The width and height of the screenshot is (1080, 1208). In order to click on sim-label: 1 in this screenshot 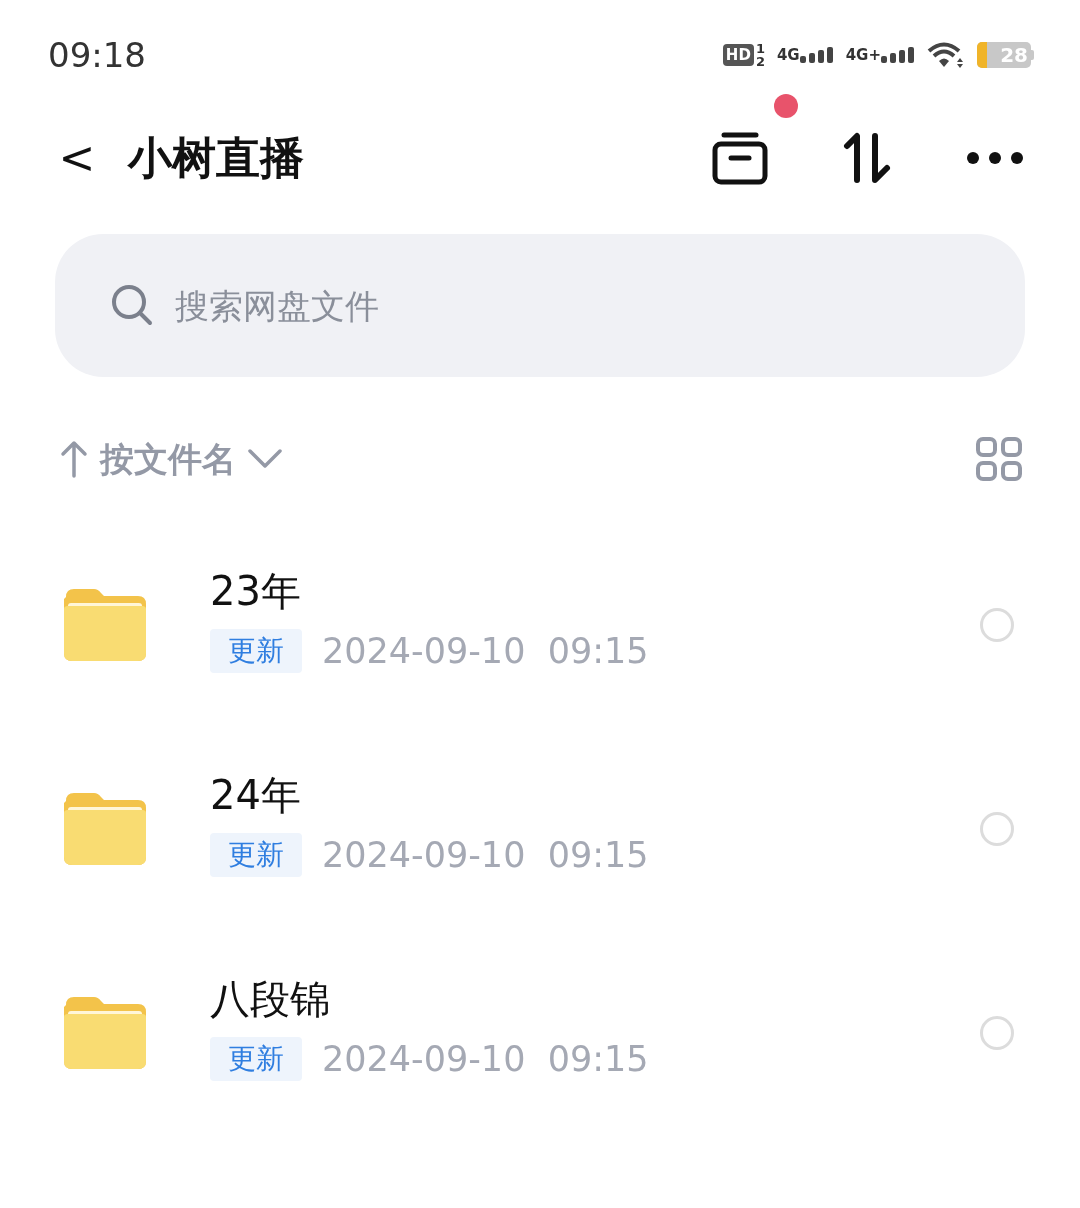, I will do `click(760, 48)`.